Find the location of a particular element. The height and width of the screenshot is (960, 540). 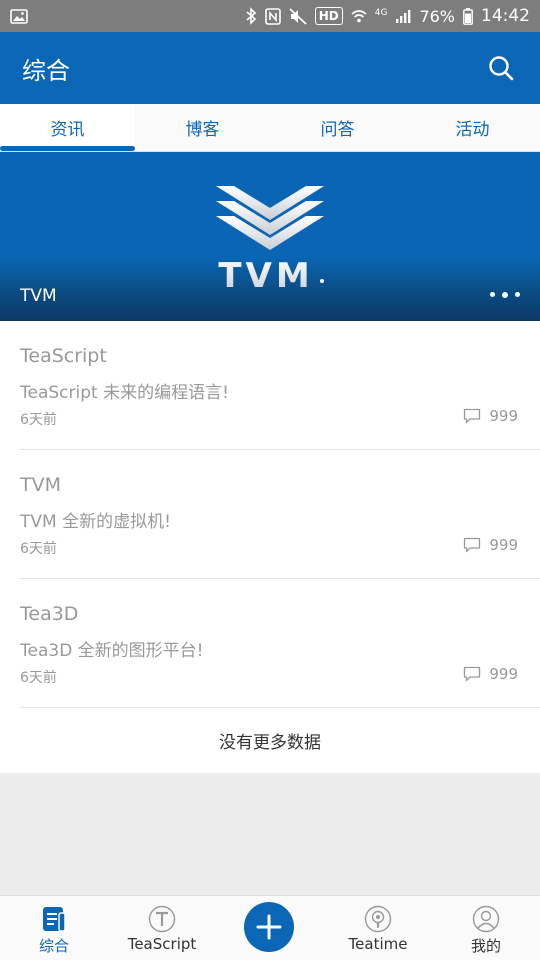

mute-icon is located at coordinates (298, 16).